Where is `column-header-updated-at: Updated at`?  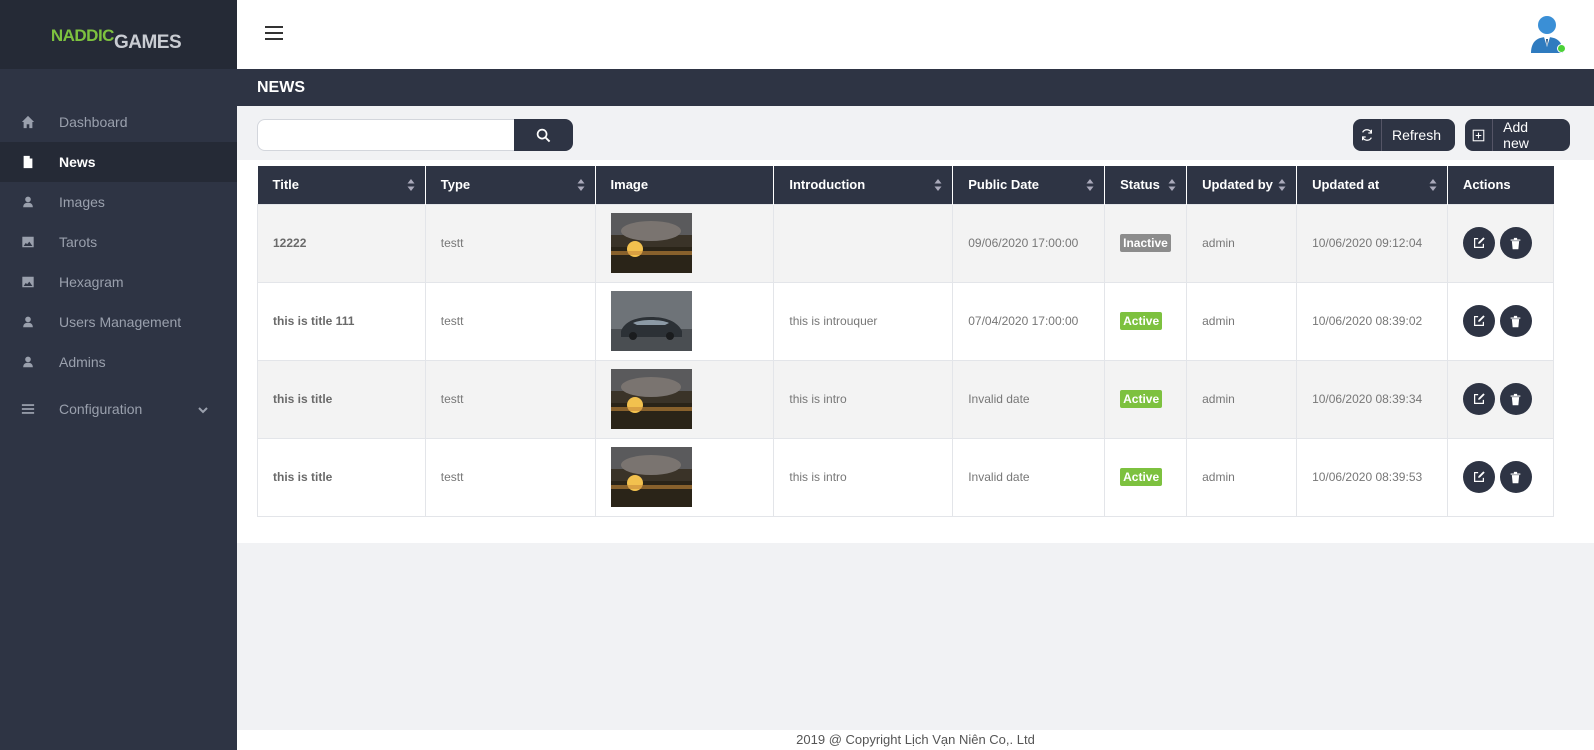
column-header-updated-at: Updated at is located at coordinates (1372, 185).